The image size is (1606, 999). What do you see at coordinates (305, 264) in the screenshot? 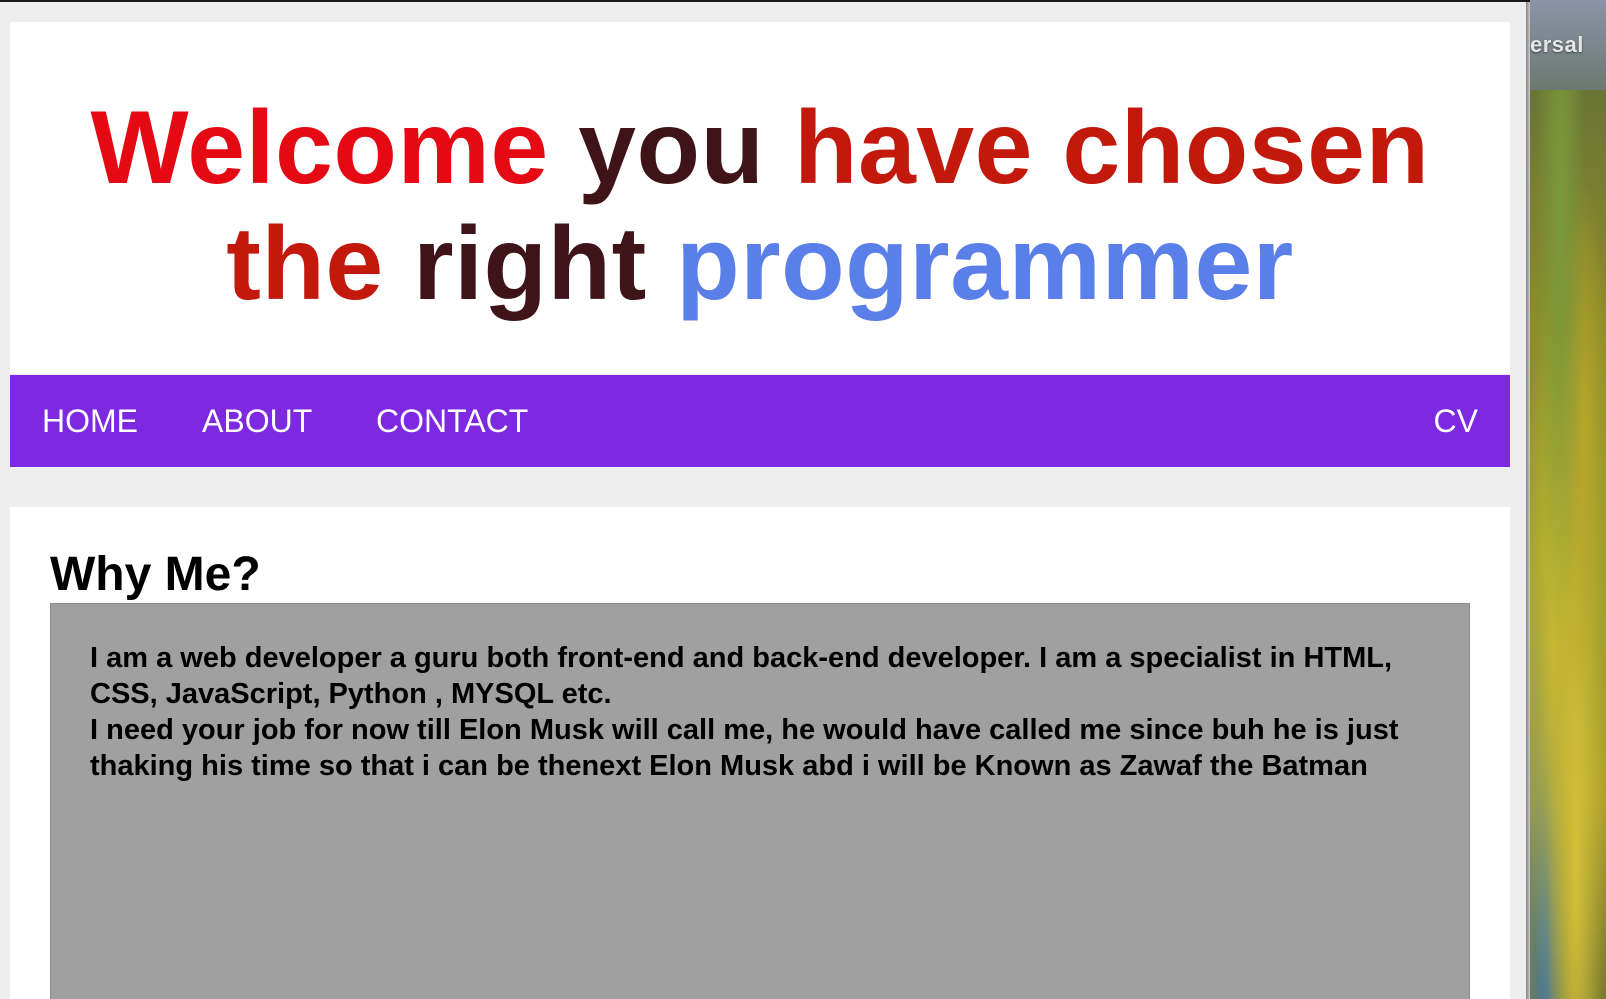
I see `hero-word-the: the` at bounding box center [305, 264].